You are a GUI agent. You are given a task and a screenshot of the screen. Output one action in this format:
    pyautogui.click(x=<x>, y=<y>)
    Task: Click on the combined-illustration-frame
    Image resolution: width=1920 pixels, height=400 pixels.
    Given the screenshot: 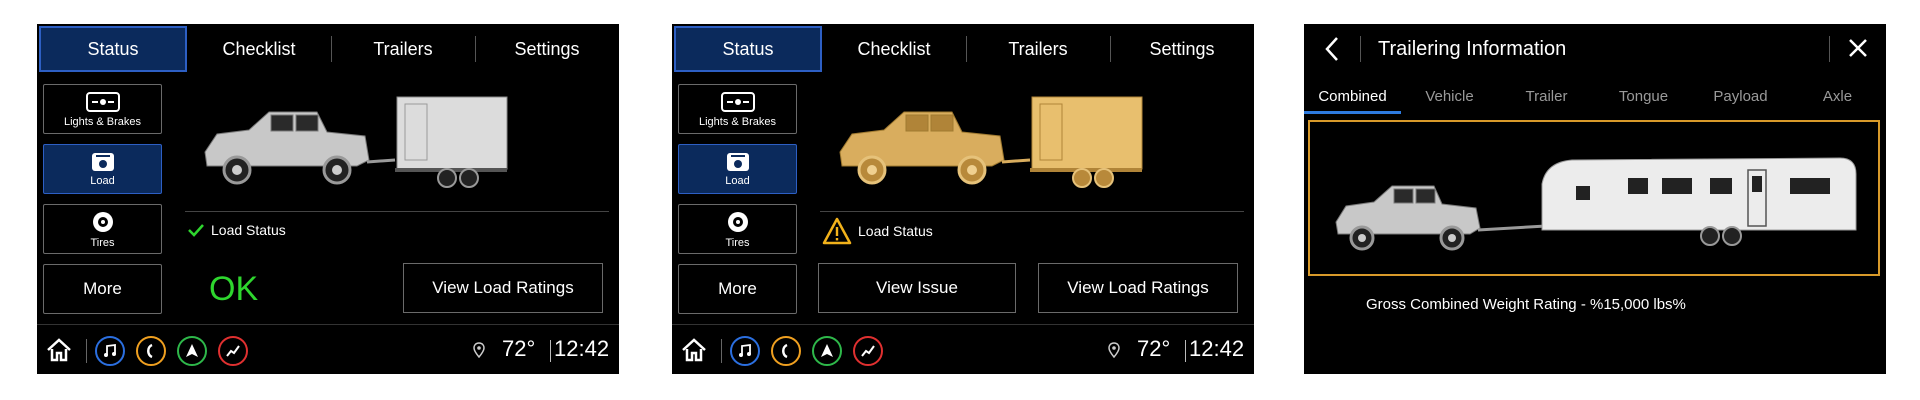 What is the action you would take?
    pyautogui.click(x=1594, y=198)
    